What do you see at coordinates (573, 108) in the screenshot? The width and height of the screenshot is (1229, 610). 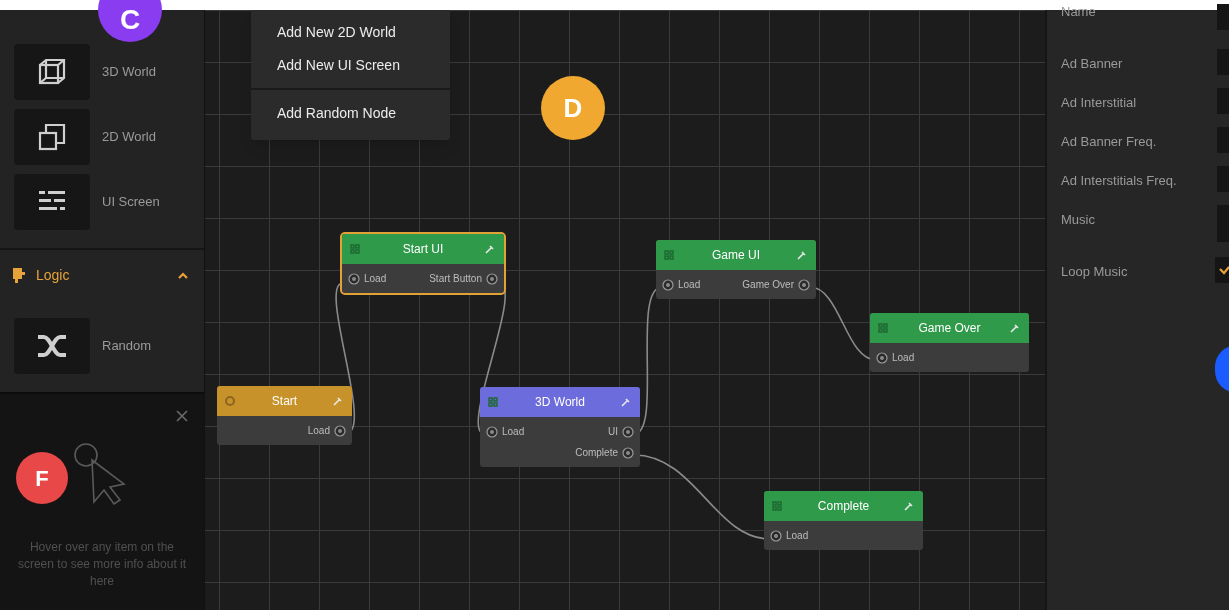 I see `step-marker: D` at bounding box center [573, 108].